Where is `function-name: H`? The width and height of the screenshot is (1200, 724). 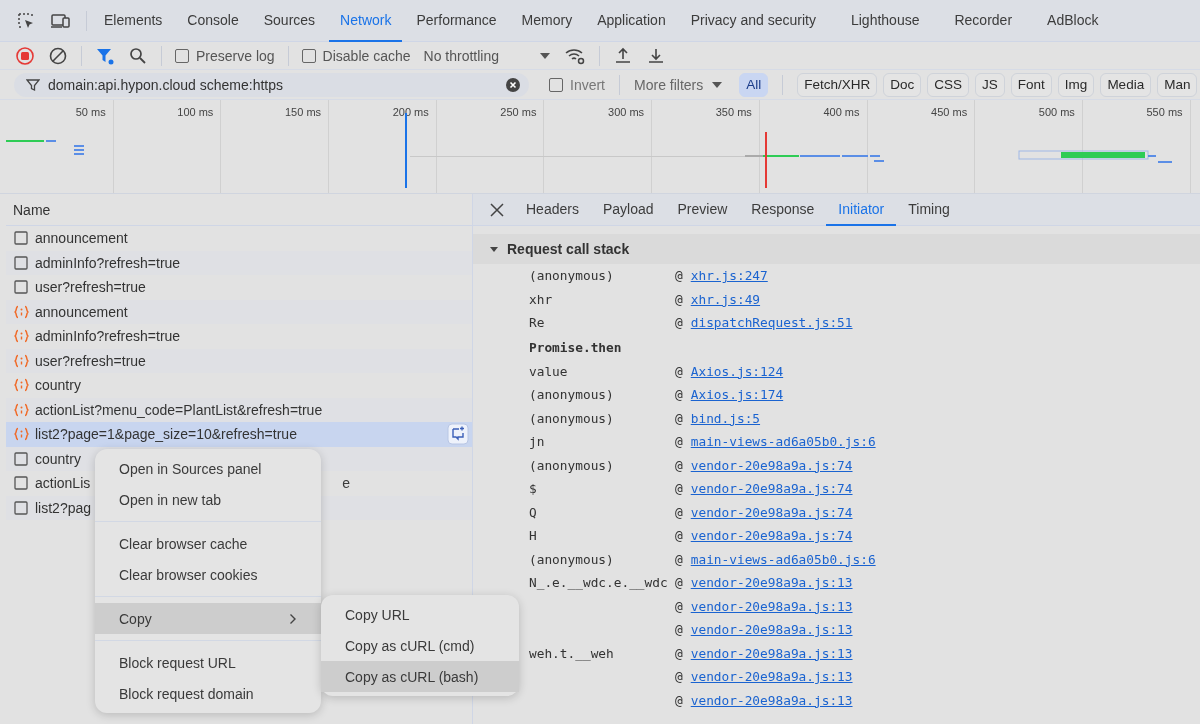 function-name: H is located at coordinates (533, 536).